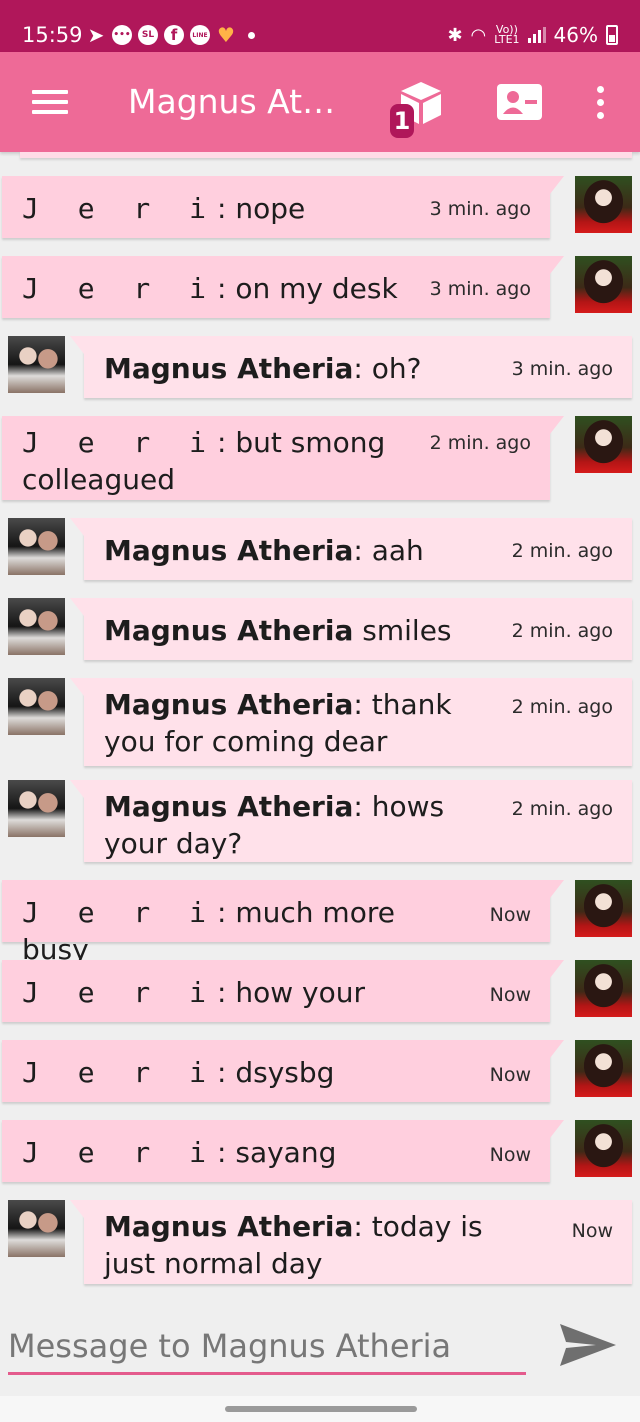 This screenshot has height=1422, width=640. I want to click on message-body: dsysbg, so click(285, 1072).